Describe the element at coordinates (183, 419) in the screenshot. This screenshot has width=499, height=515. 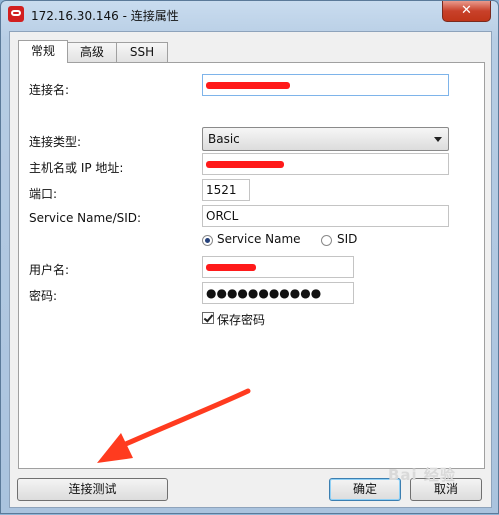
I see `annotation-arrow-shaft` at that location.